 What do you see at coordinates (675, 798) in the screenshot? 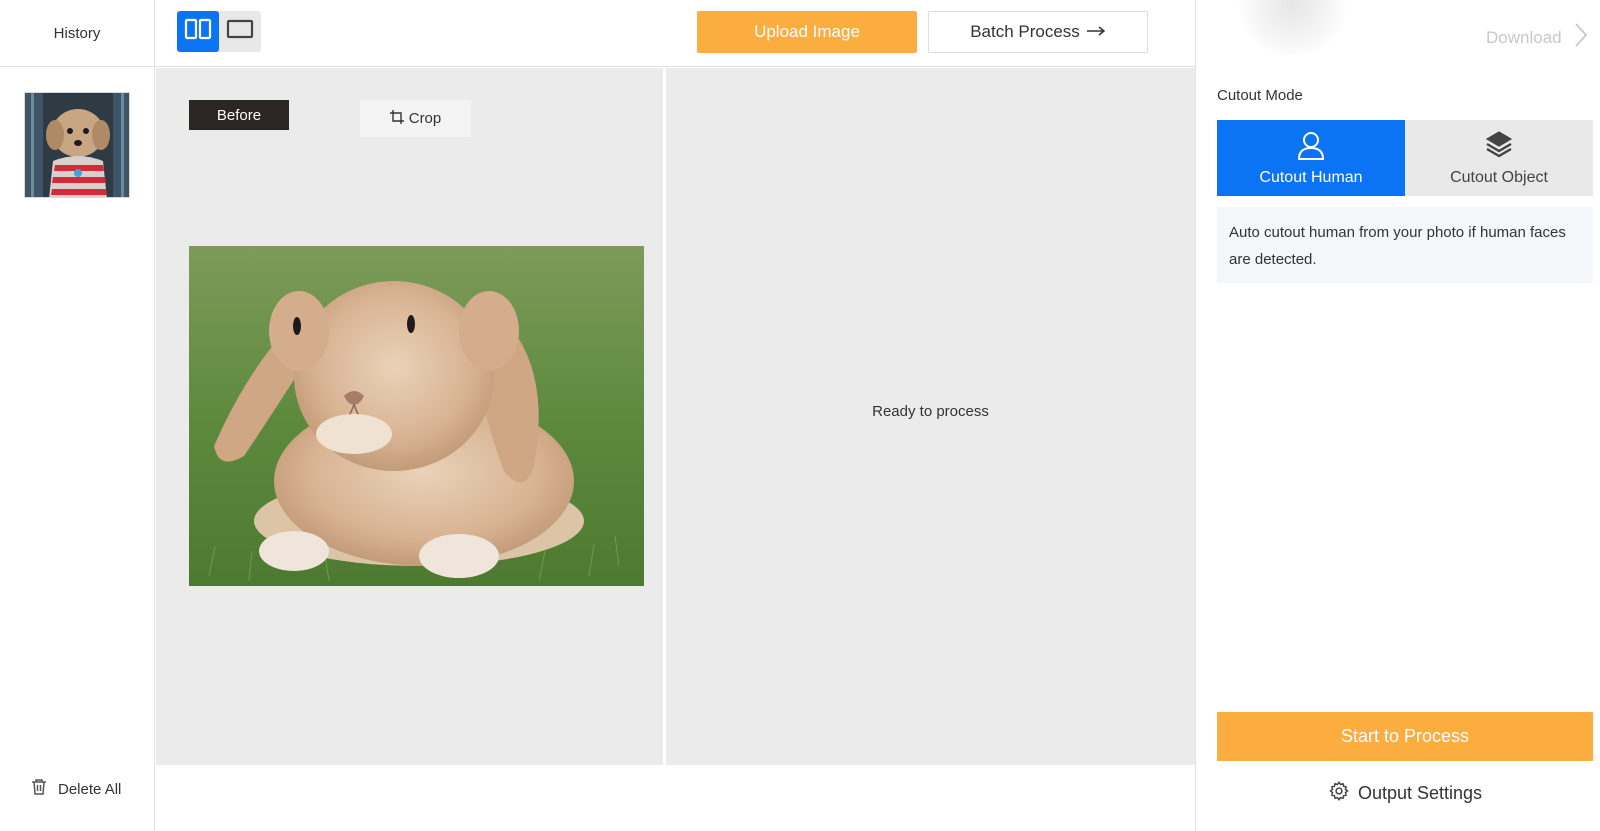
I see `bottom-strip` at bounding box center [675, 798].